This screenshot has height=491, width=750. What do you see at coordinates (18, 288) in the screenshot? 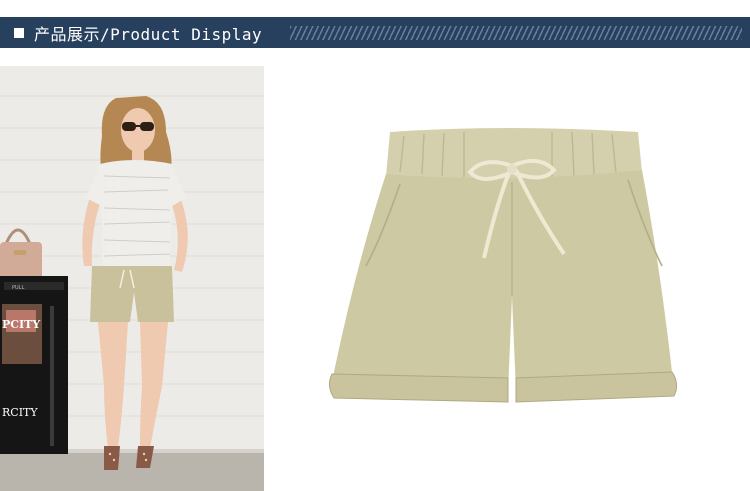
I see `svg-text: PULL` at bounding box center [18, 288].